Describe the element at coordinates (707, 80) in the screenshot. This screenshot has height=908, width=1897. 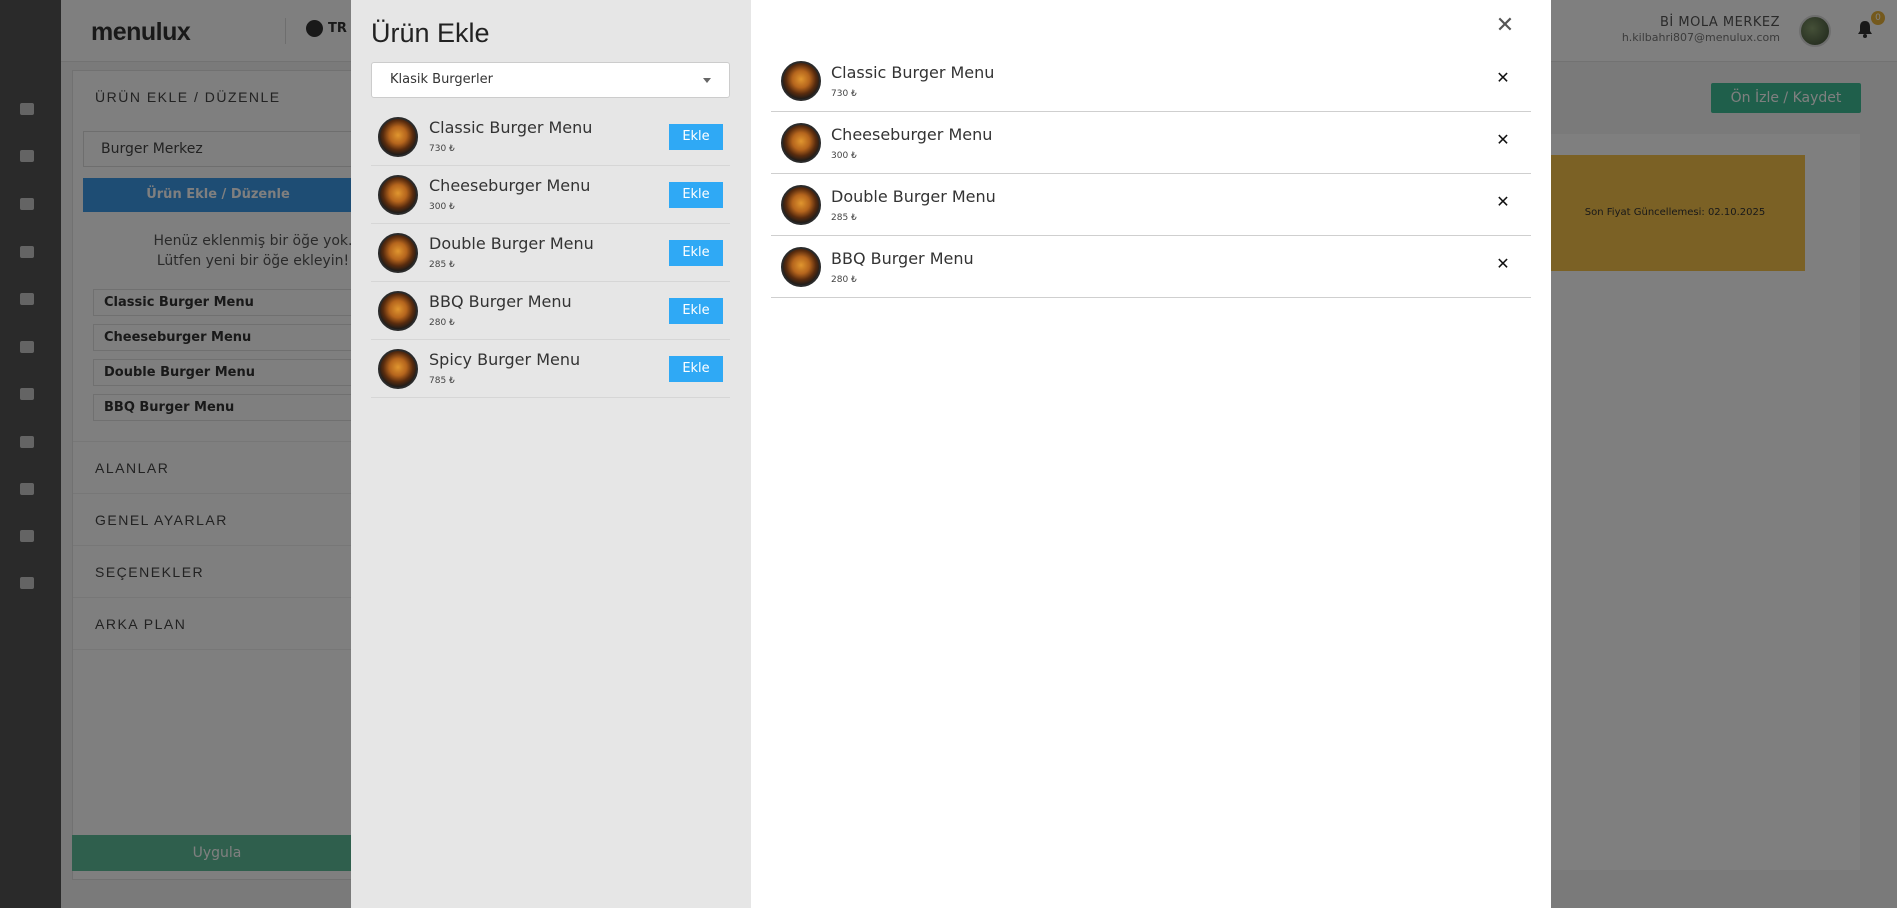
I see `chevron-down-icon` at that location.